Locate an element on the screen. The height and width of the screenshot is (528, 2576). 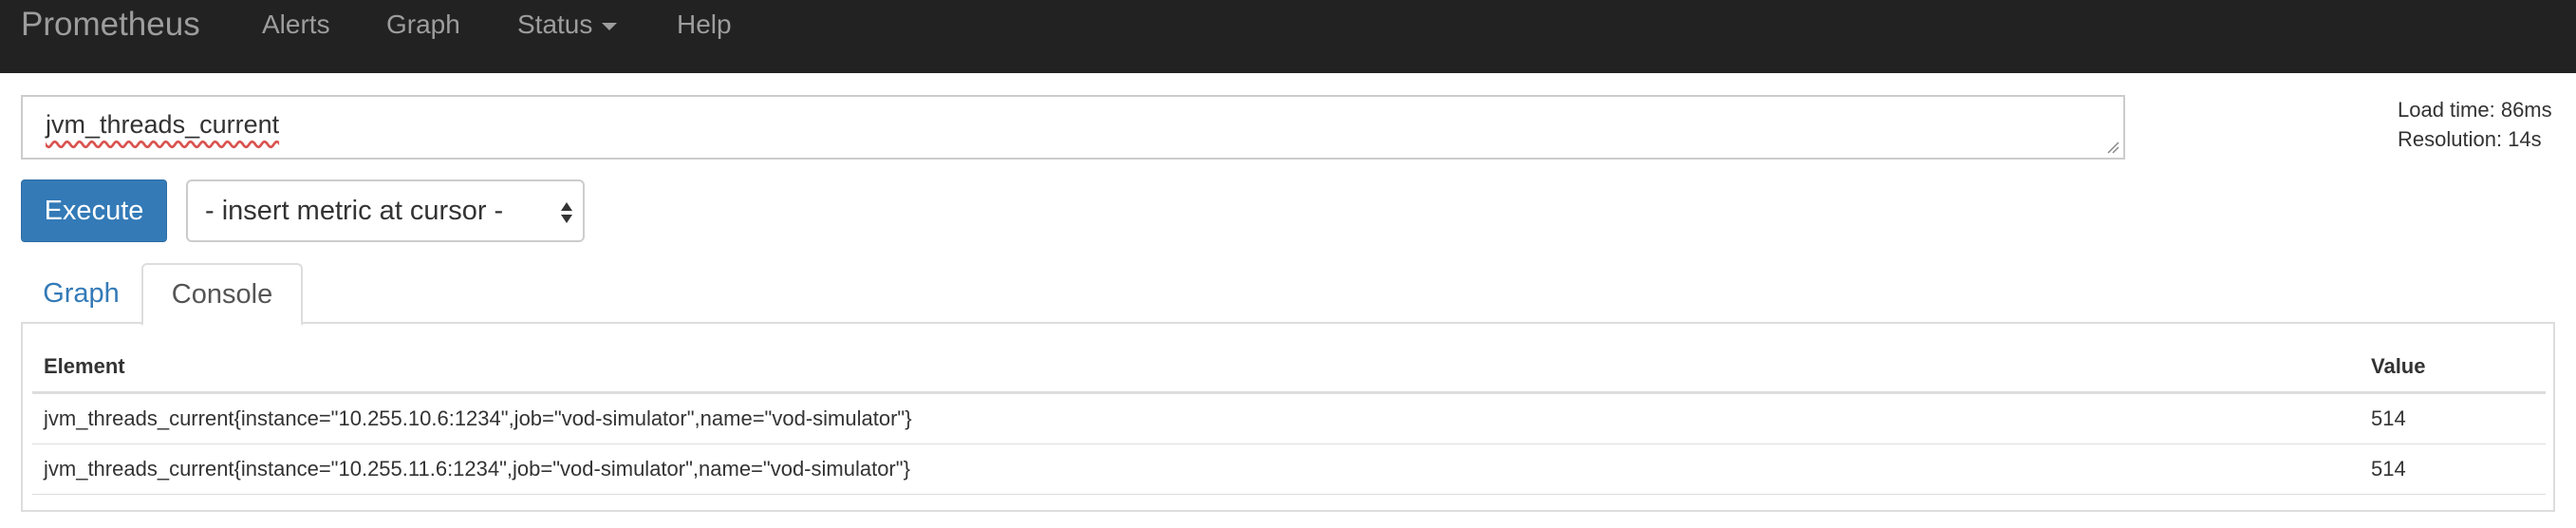
column-header-value: Value is located at coordinates (2398, 365).